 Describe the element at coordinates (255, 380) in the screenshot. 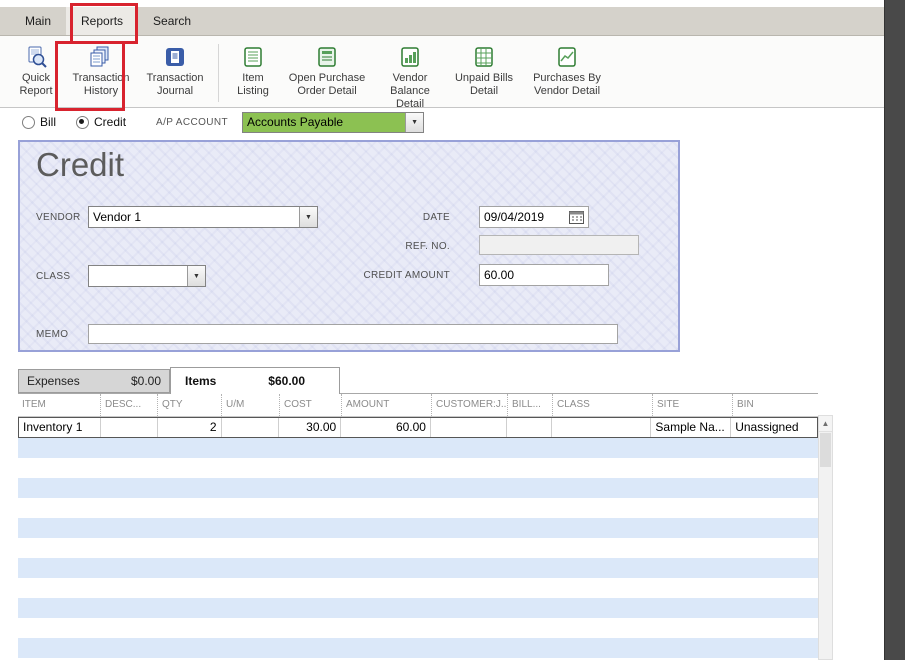

I see `tab-items: Items $60.00` at that location.